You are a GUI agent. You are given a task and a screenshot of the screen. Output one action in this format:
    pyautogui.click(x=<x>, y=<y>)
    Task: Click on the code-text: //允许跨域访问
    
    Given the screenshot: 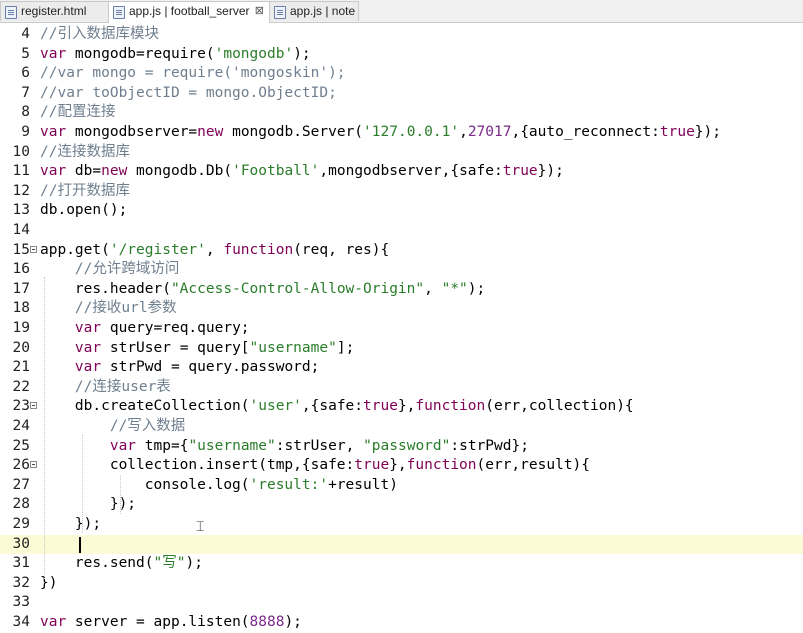 What is the action you would take?
    pyautogui.click(x=109, y=270)
    